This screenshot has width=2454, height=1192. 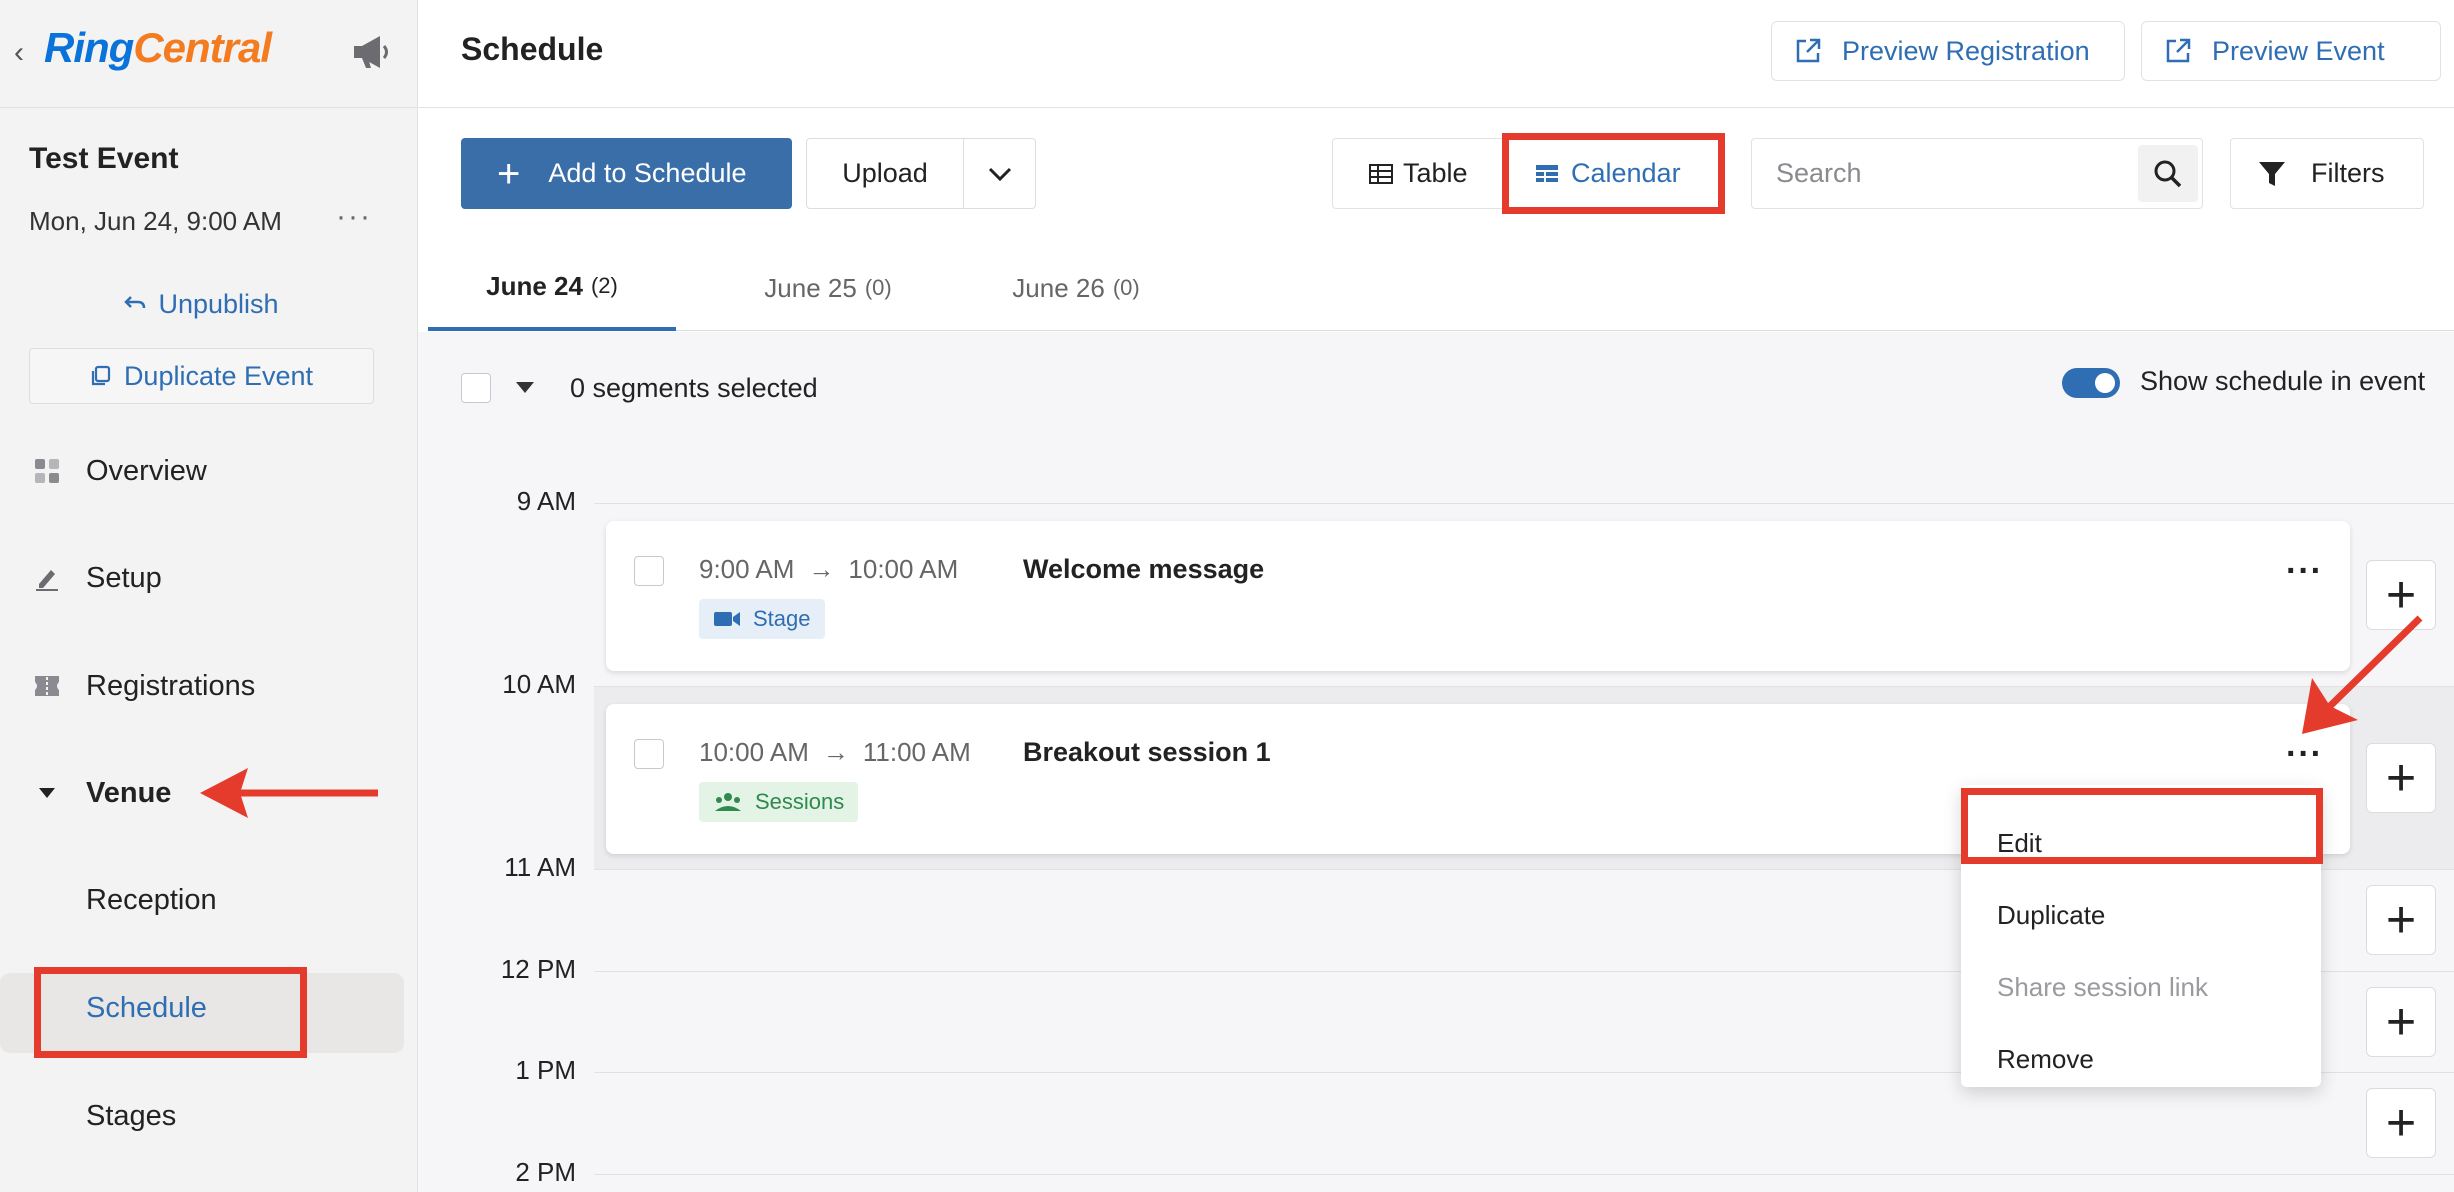 What do you see at coordinates (1435, 173) in the screenshot?
I see `view-table-label: Table` at bounding box center [1435, 173].